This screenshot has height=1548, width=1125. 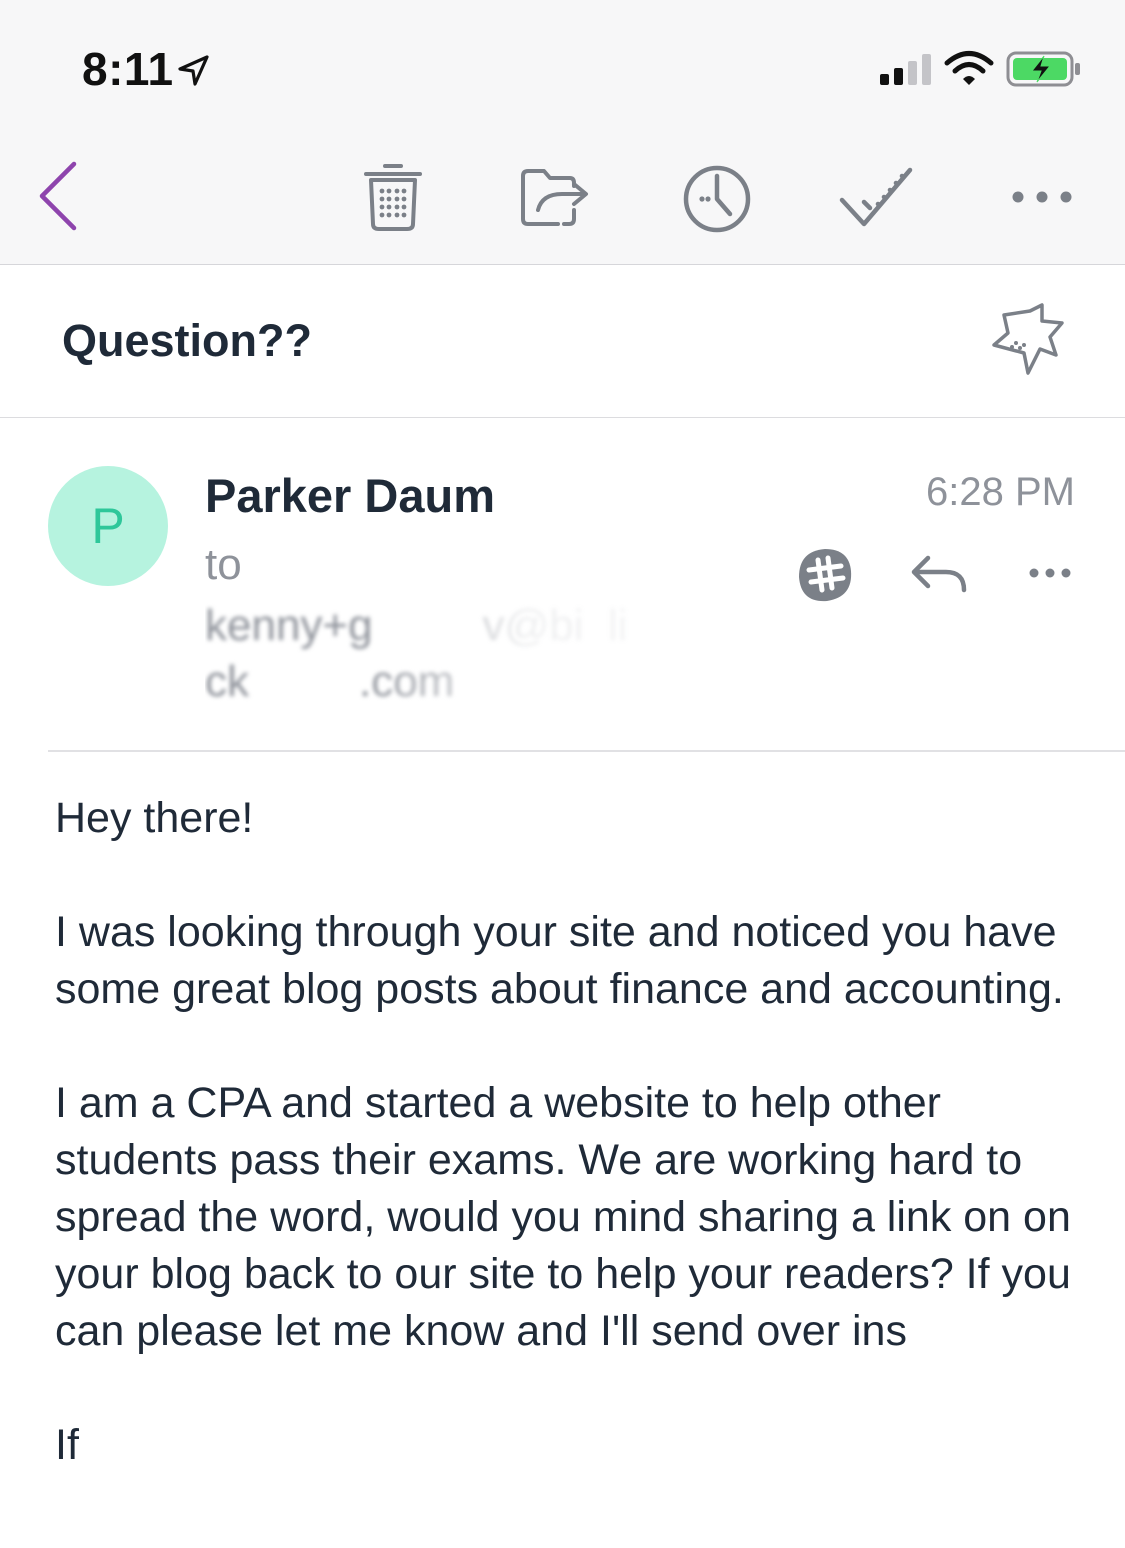 What do you see at coordinates (1000, 492) in the screenshot?
I see `message-time: 6:28 PM` at bounding box center [1000, 492].